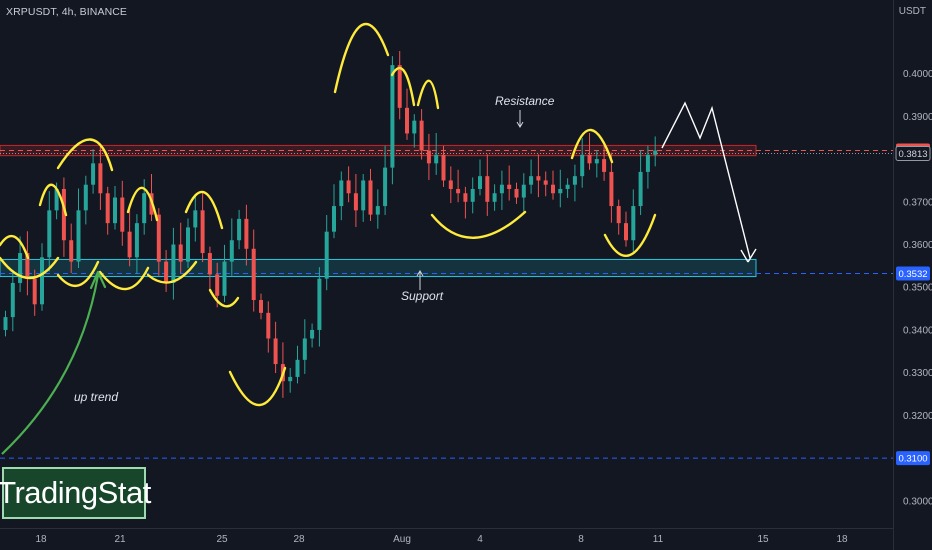 The height and width of the screenshot is (550, 932). I want to click on y-tick-label: 0.3500, so click(917, 288).